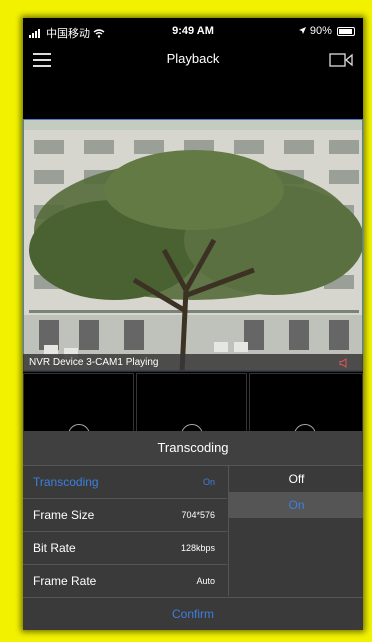  Describe the element at coordinates (125, 581) in the screenshot. I see `row-frame-rate: Frame Rate Auto` at that location.